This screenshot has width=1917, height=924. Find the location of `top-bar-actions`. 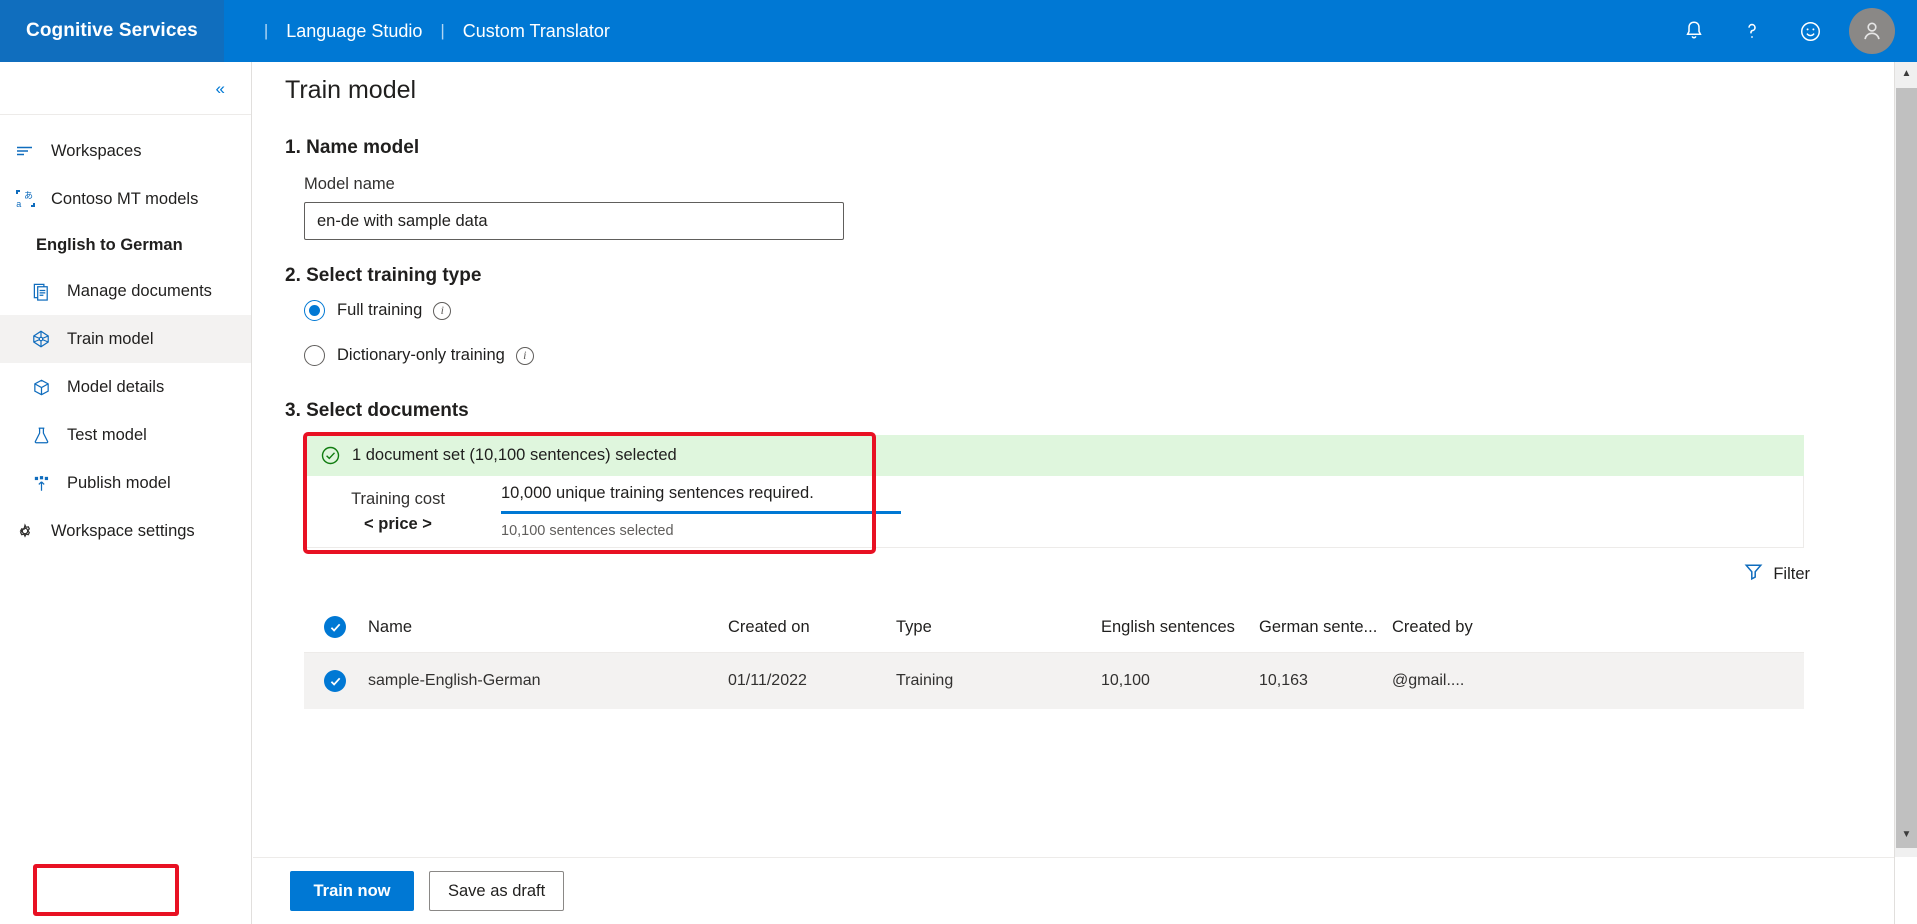

top-bar-actions is located at coordinates (1793, 31).